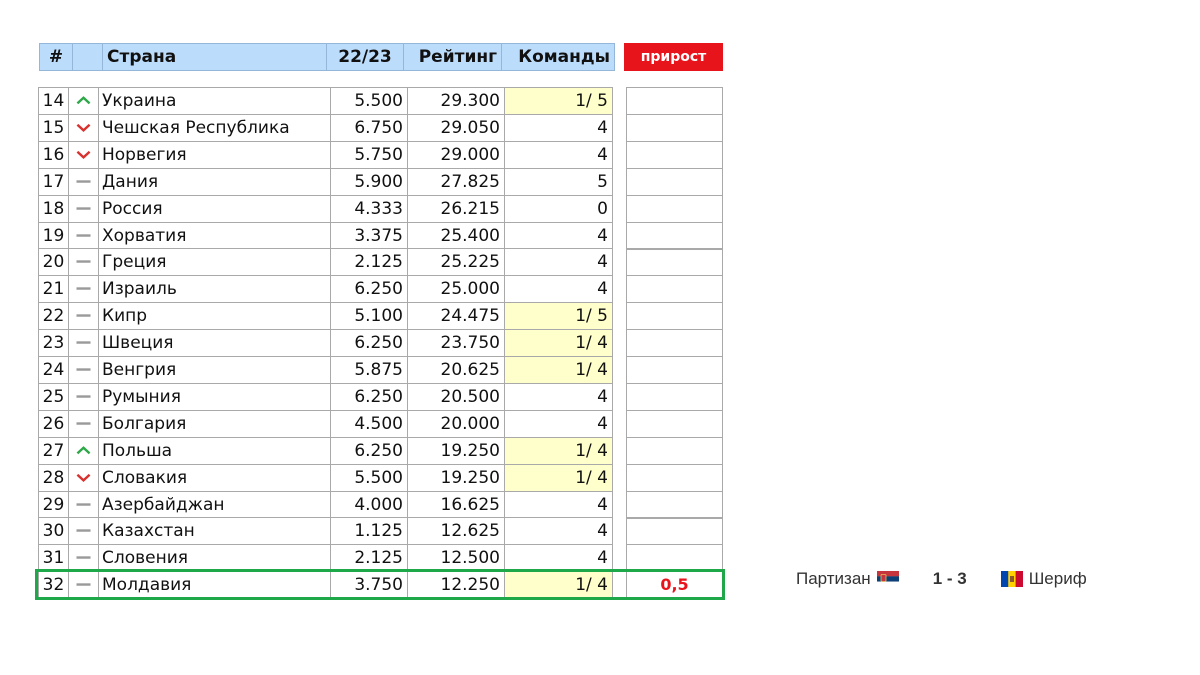 This screenshot has height=675, width=1200. I want to click on row-season: 1.125, so click(369, 531).